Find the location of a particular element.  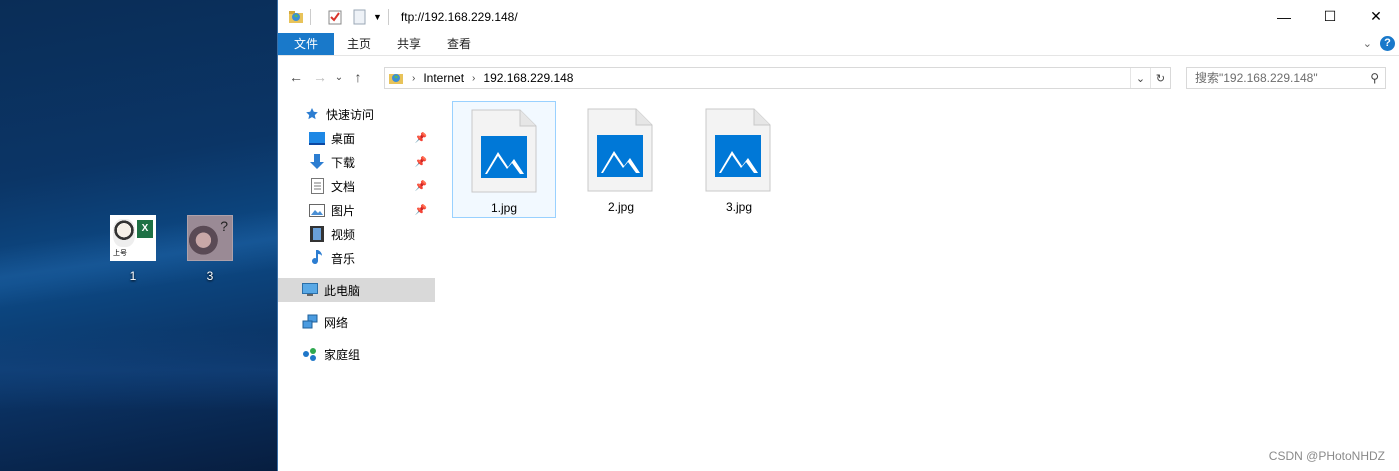

sidebar-item-this-pc: 此电脑 is located at coordinates (356, 290).